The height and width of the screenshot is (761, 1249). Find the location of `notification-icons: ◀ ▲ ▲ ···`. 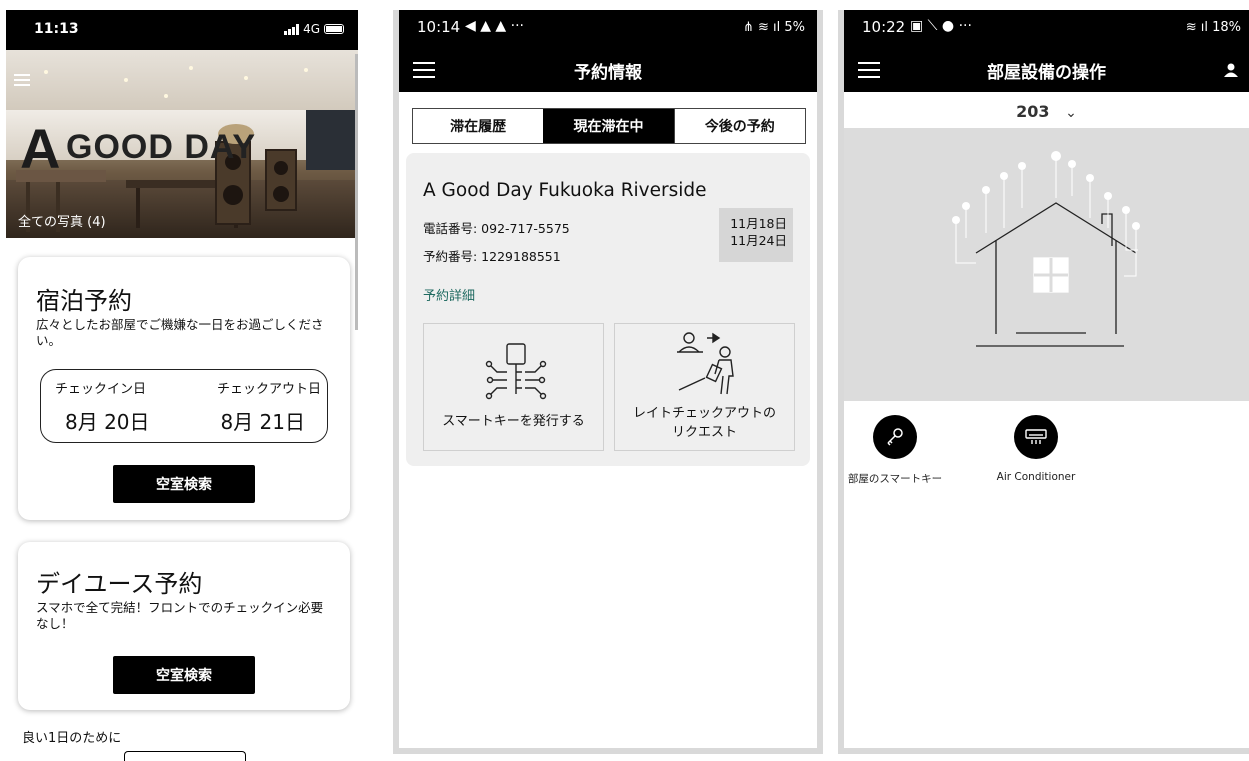

notification-icons: ◀ ▲ ▲ ··· is located at coordinates (495, 26).